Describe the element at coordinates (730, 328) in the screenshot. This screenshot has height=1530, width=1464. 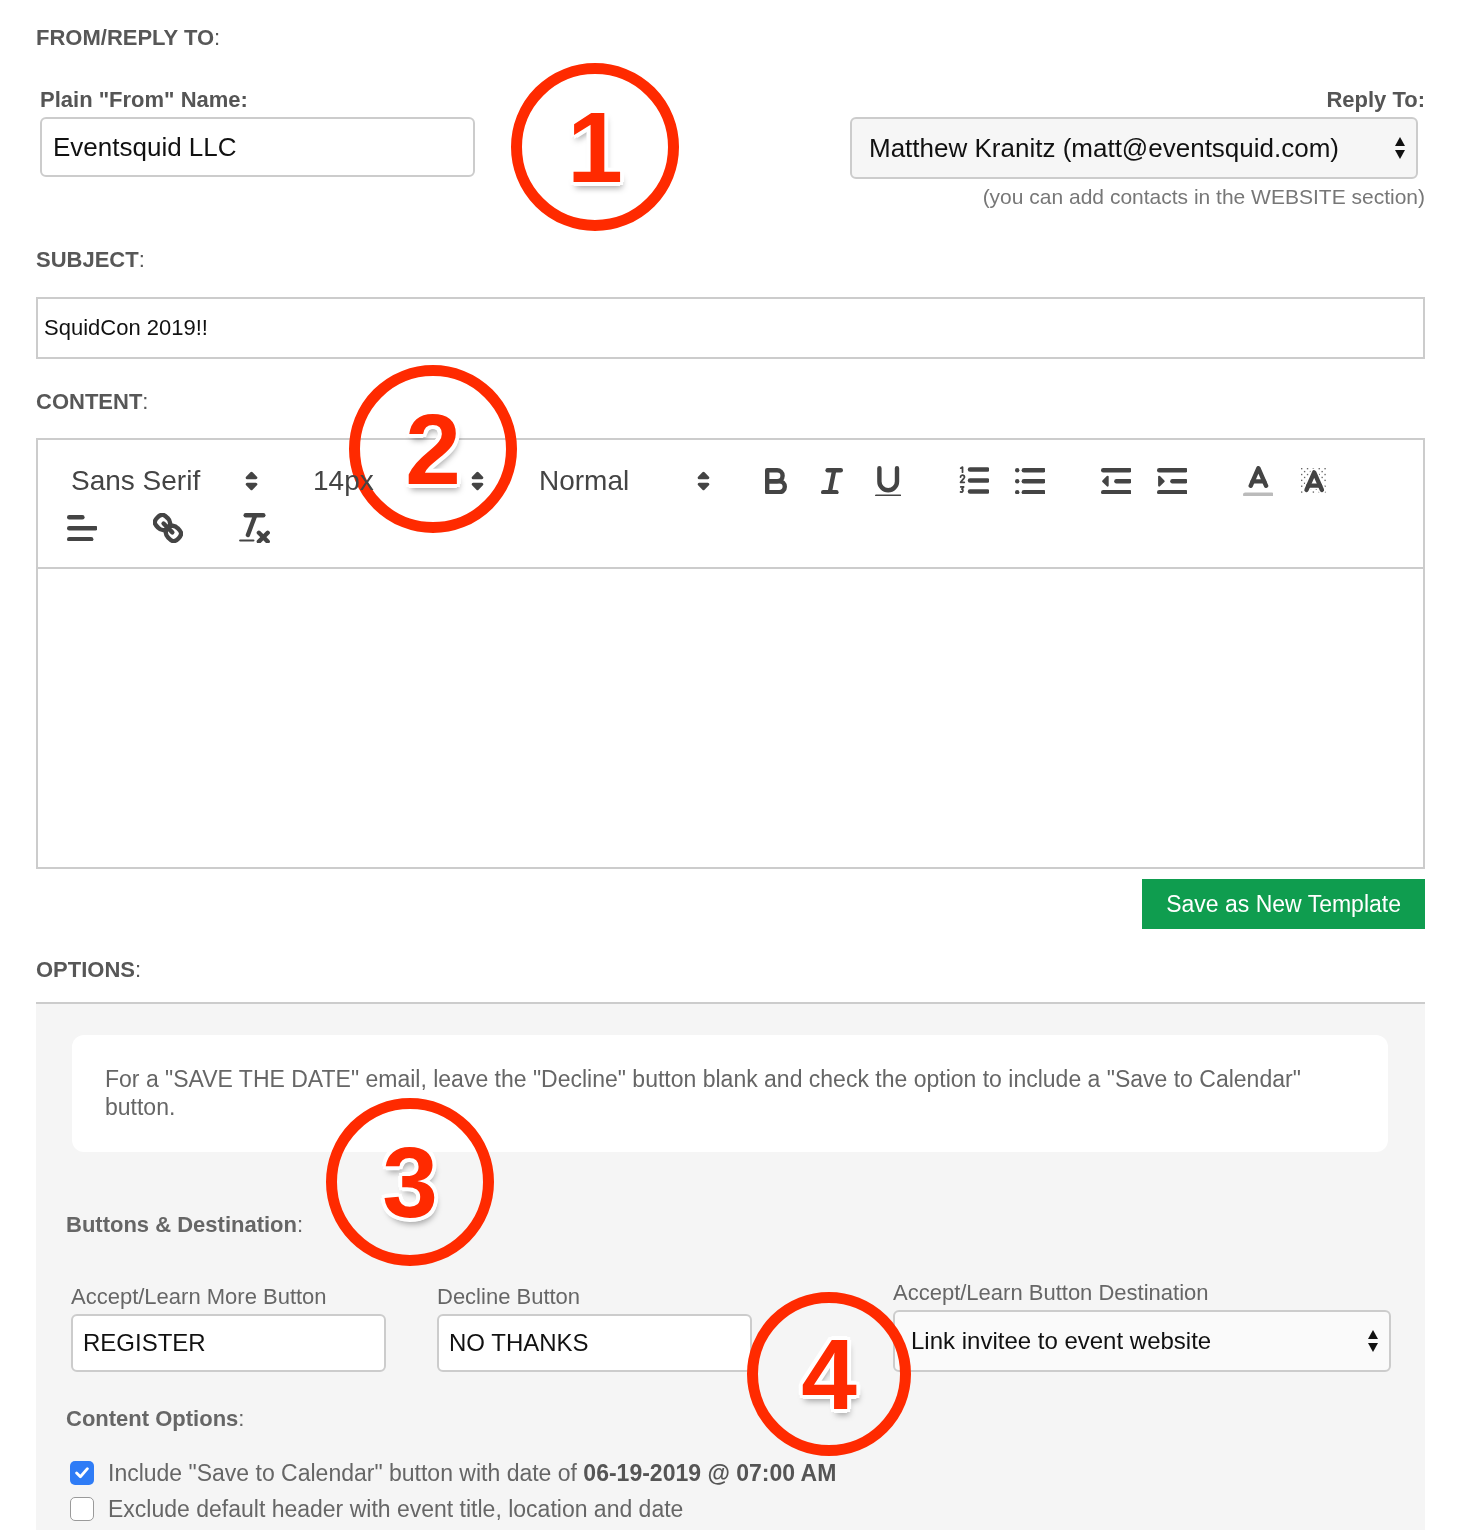
I see `subject-input: SquidCon 2019!!` at that location.